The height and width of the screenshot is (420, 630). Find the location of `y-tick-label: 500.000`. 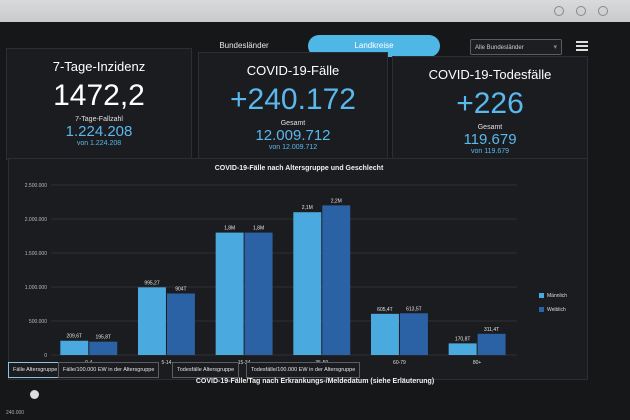

y-tick-label: 500.000 is located at coordinates (38, 322).